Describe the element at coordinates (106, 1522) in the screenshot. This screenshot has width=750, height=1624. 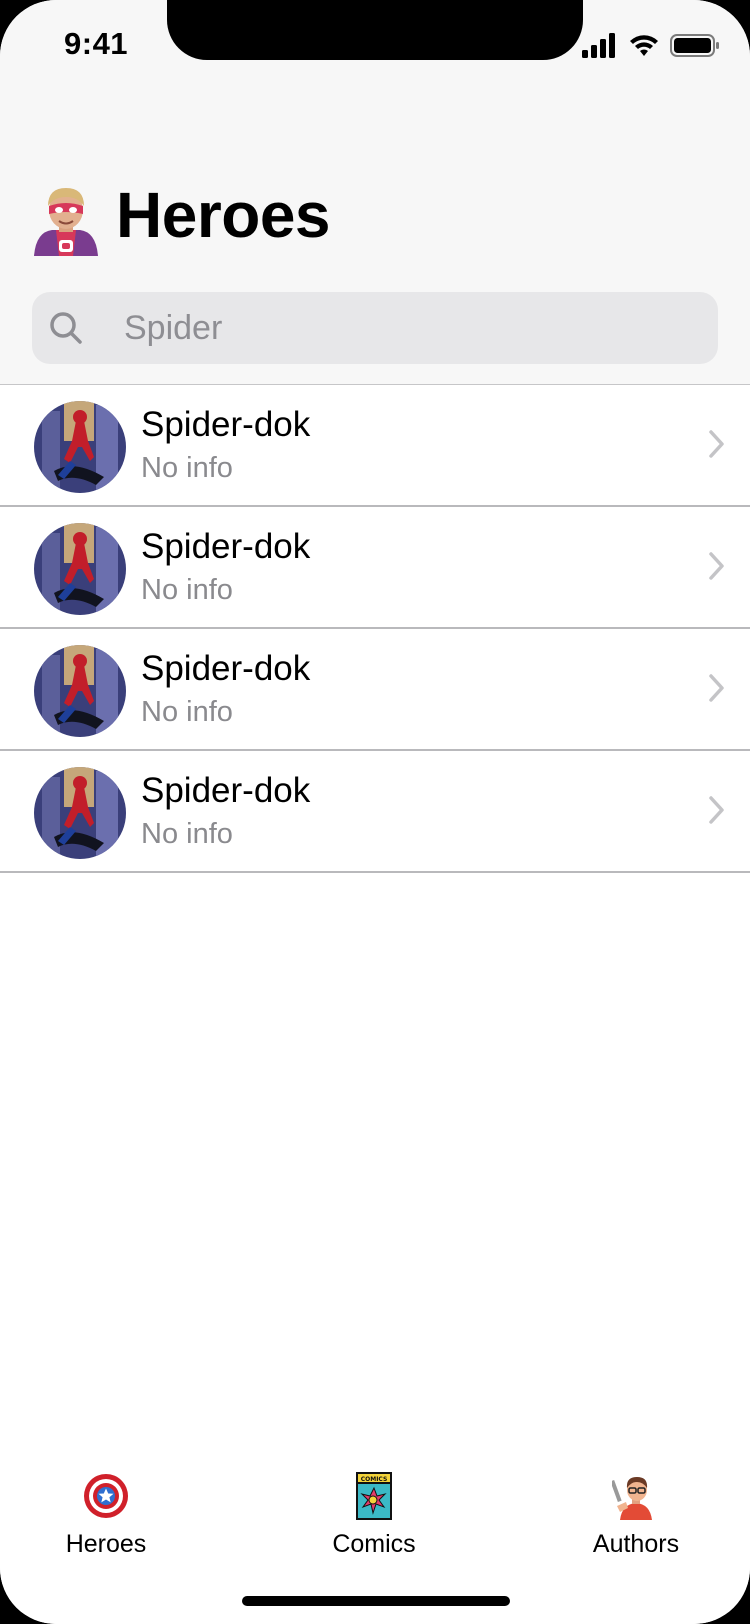
I see `tab-heroes: Heroes` at that location.